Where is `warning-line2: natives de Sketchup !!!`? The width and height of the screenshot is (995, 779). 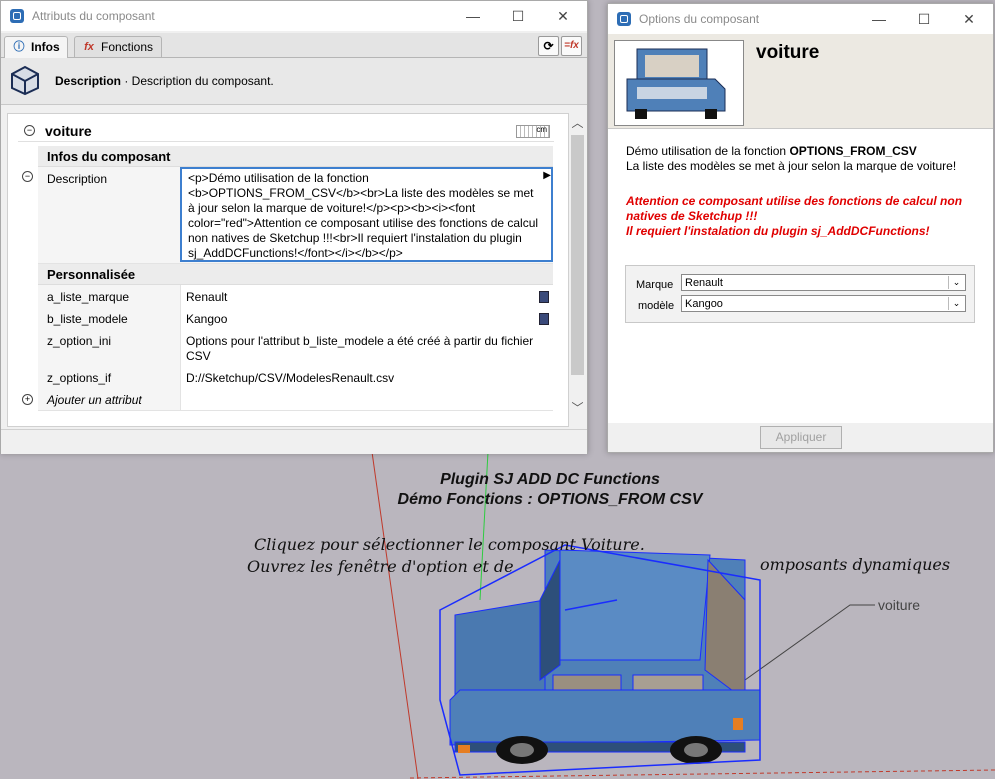 warning-line2: natives de Sketchup !!! is located at coordinates (692, 216).